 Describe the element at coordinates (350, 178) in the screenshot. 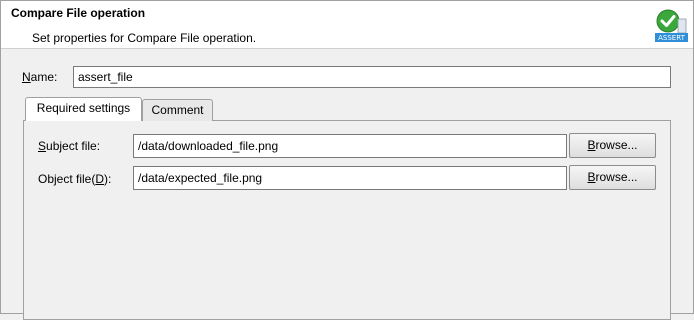

I see `object-file-input` at that location.